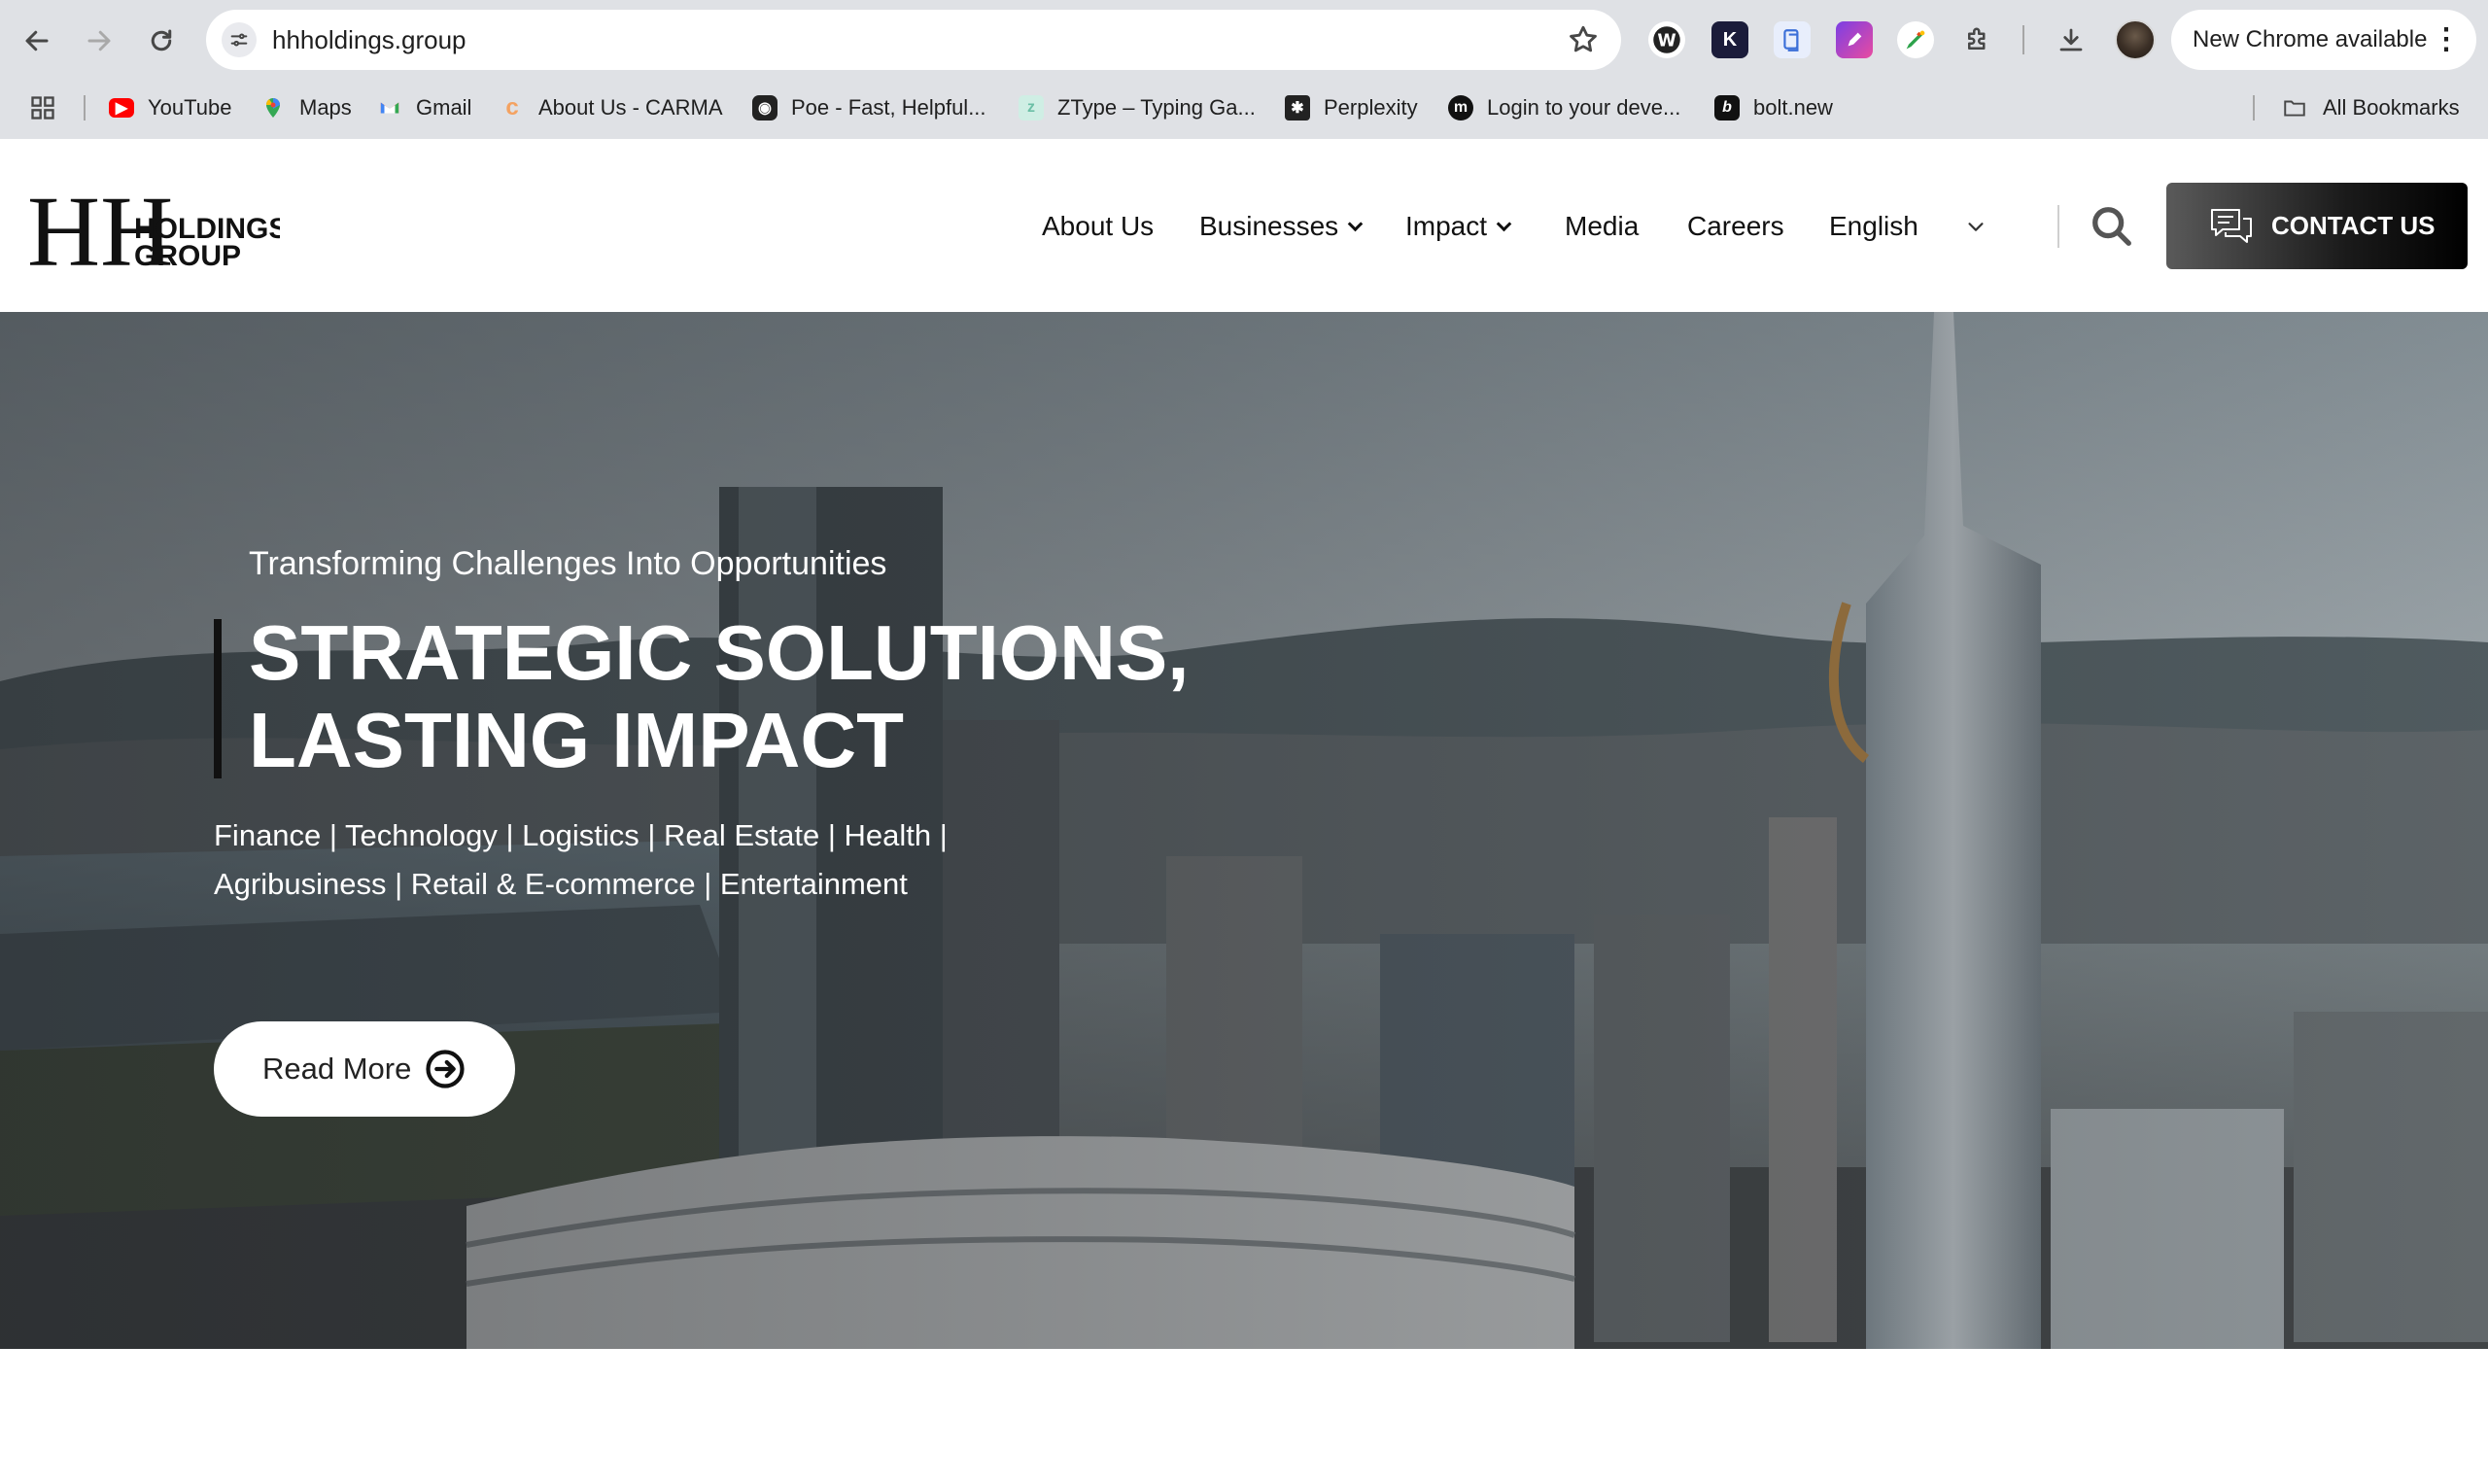 This screenshot has width=2488, height=1484. Describe the element at coordinates (1915, 39) in the screenshot. I see `color-pen-extension-icon` at that location.